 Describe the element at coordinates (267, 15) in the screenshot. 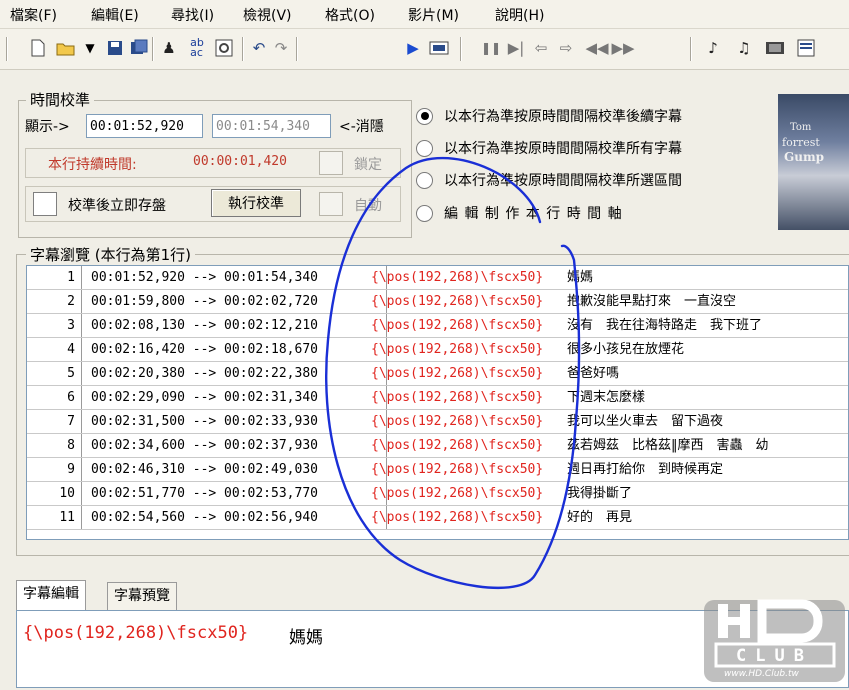

I see `menu-view: 檢視(V)` at that location.